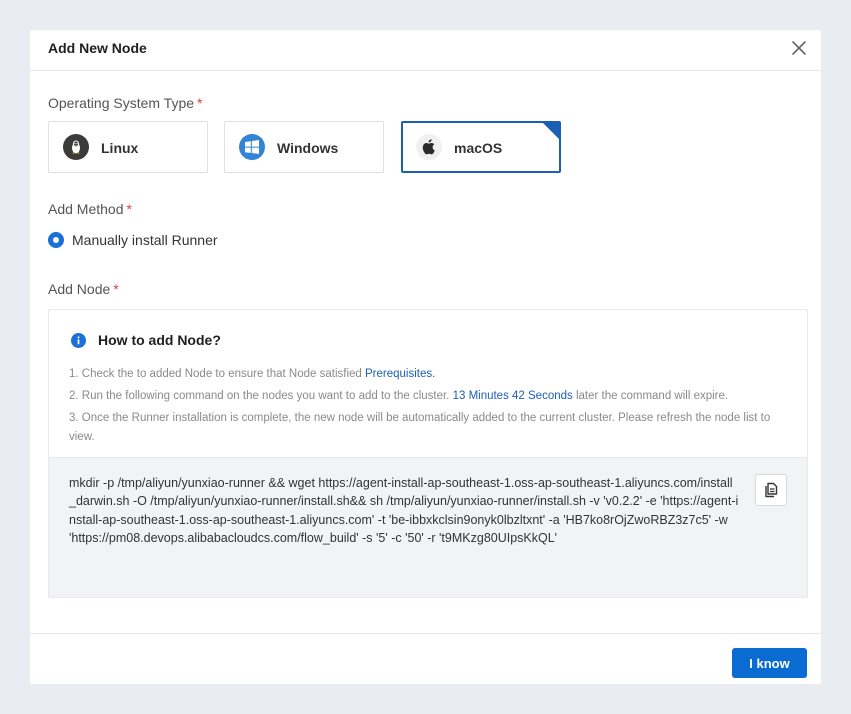  Describe the element at coordinates (97, 48) in the screenshot. I see `dialog-title: Add New Node` at that location.